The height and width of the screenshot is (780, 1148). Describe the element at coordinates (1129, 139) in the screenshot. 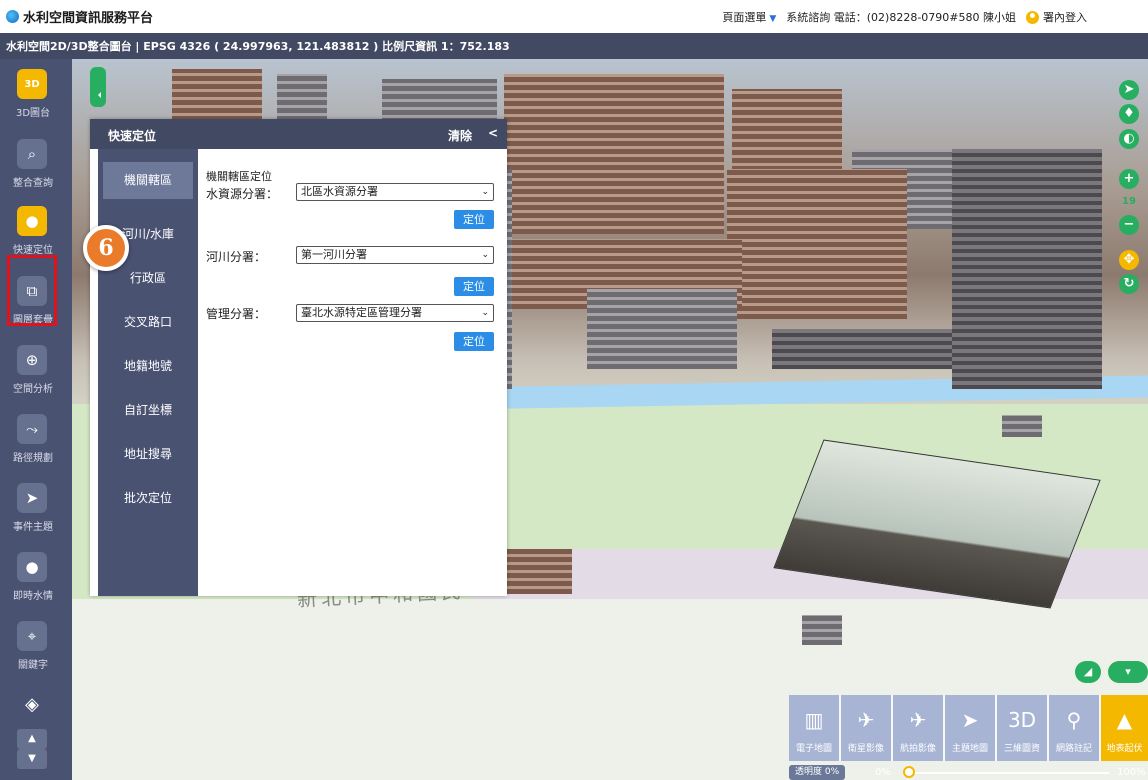

I see `tilt-icon: ◐` at that location.